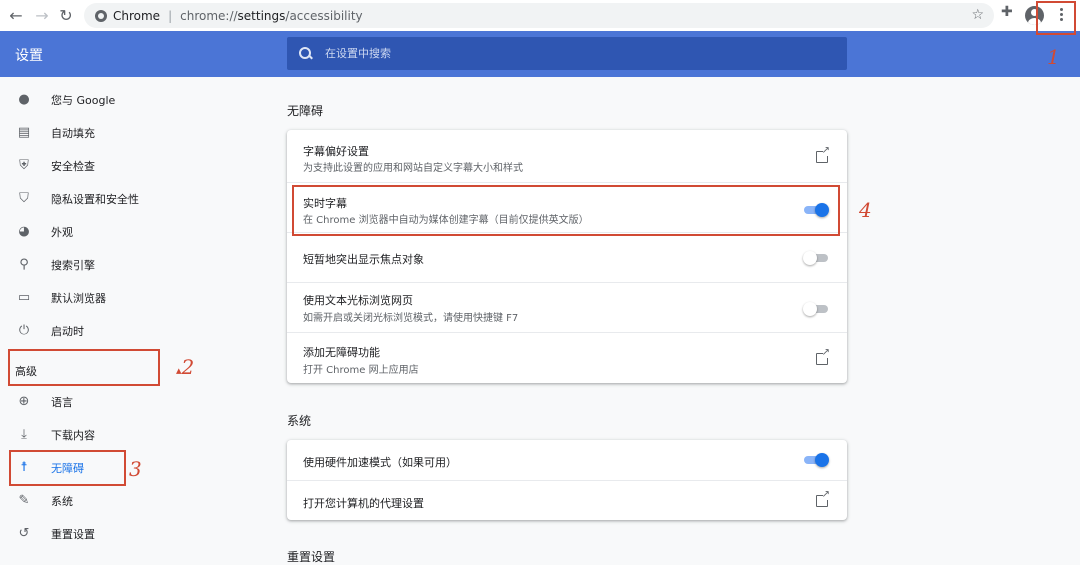 This screenshot has width=1080, height=565. What do you see at coordinates (1053, 57) in the screenshot?
I see `annotation-number-1: 1` at bounding box center [1053, 57].